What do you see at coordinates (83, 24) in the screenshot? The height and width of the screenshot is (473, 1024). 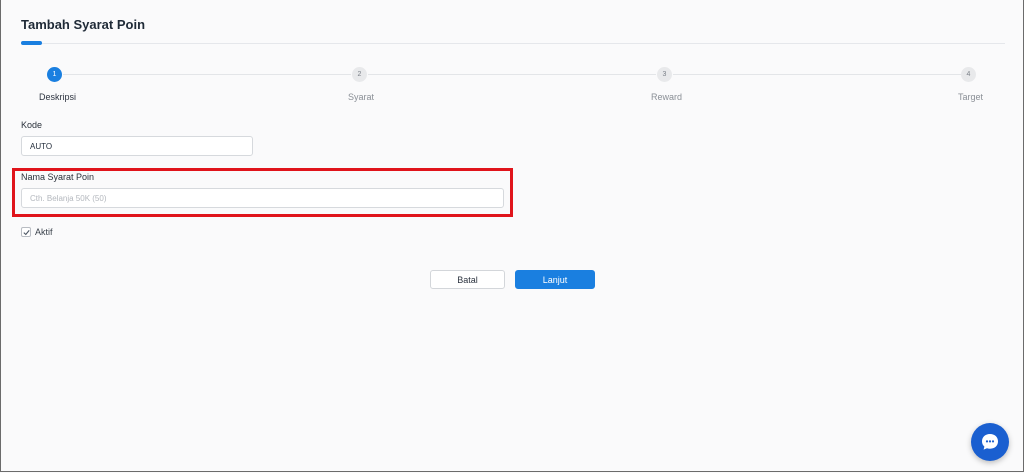 I see `page-title: Tambah Syarat Poin` at bounding box center [83, 24].